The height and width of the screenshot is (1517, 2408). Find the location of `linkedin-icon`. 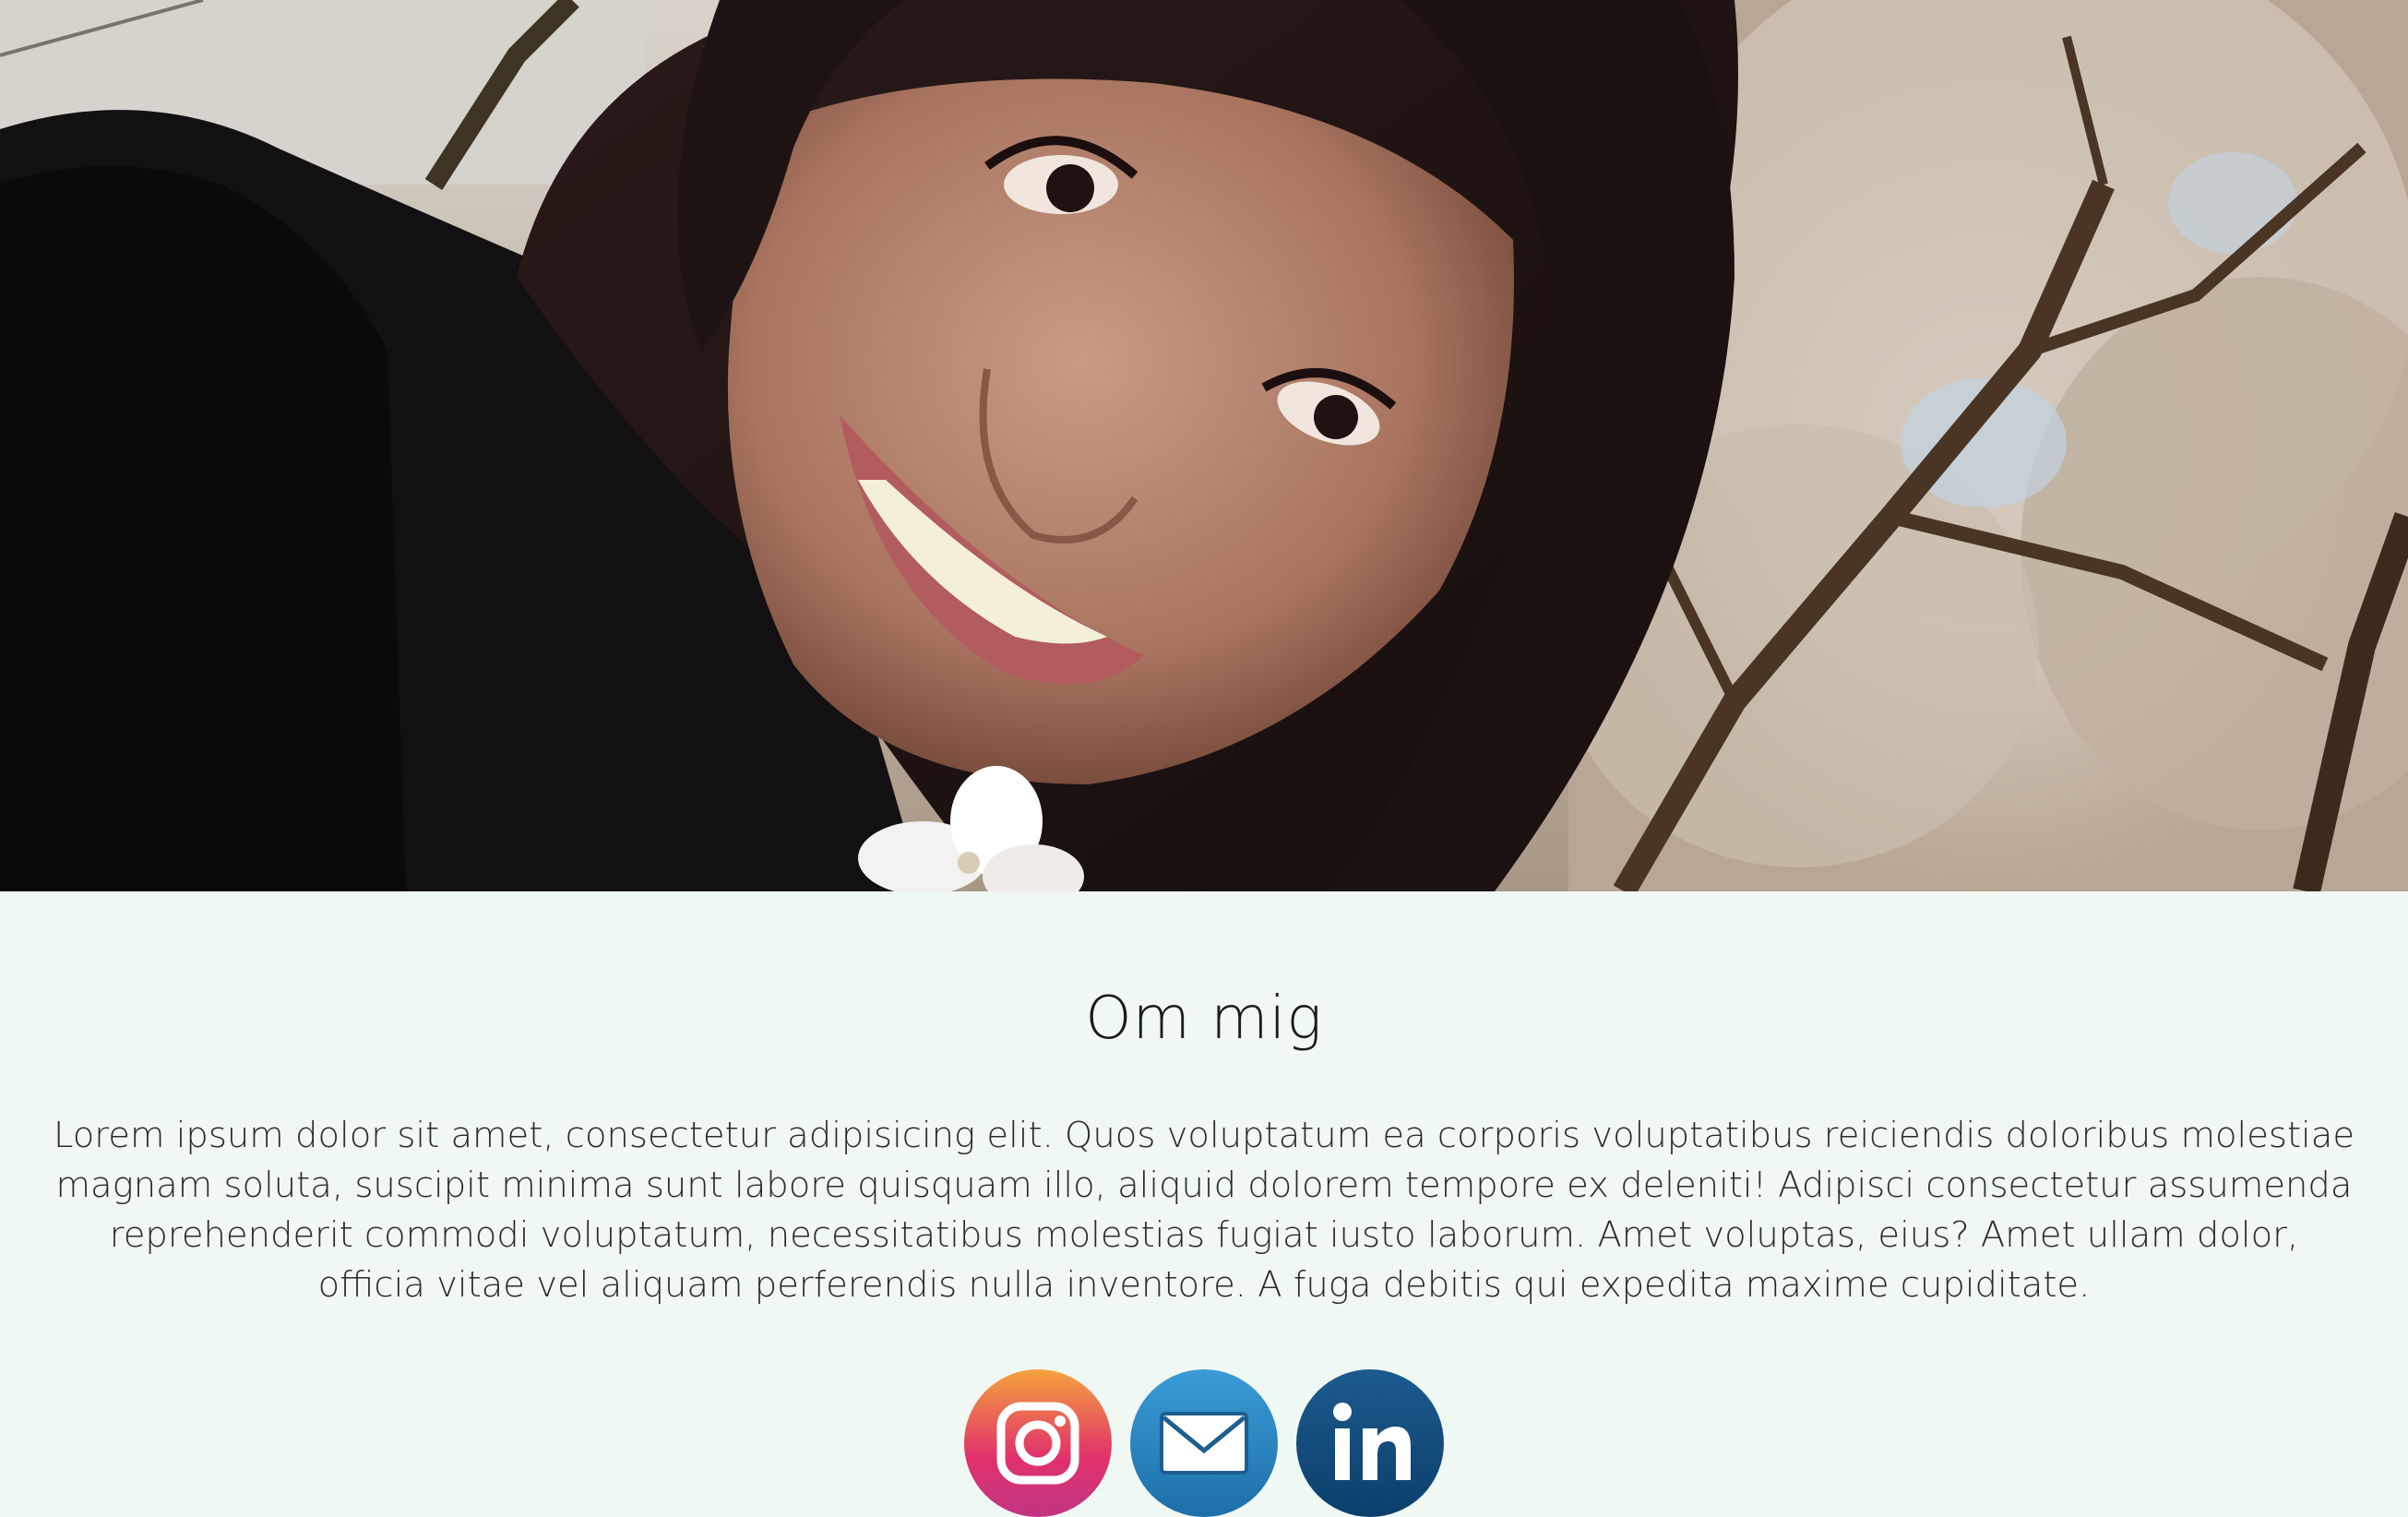

linkedin-icon is located at coordinates (1372, 1441).